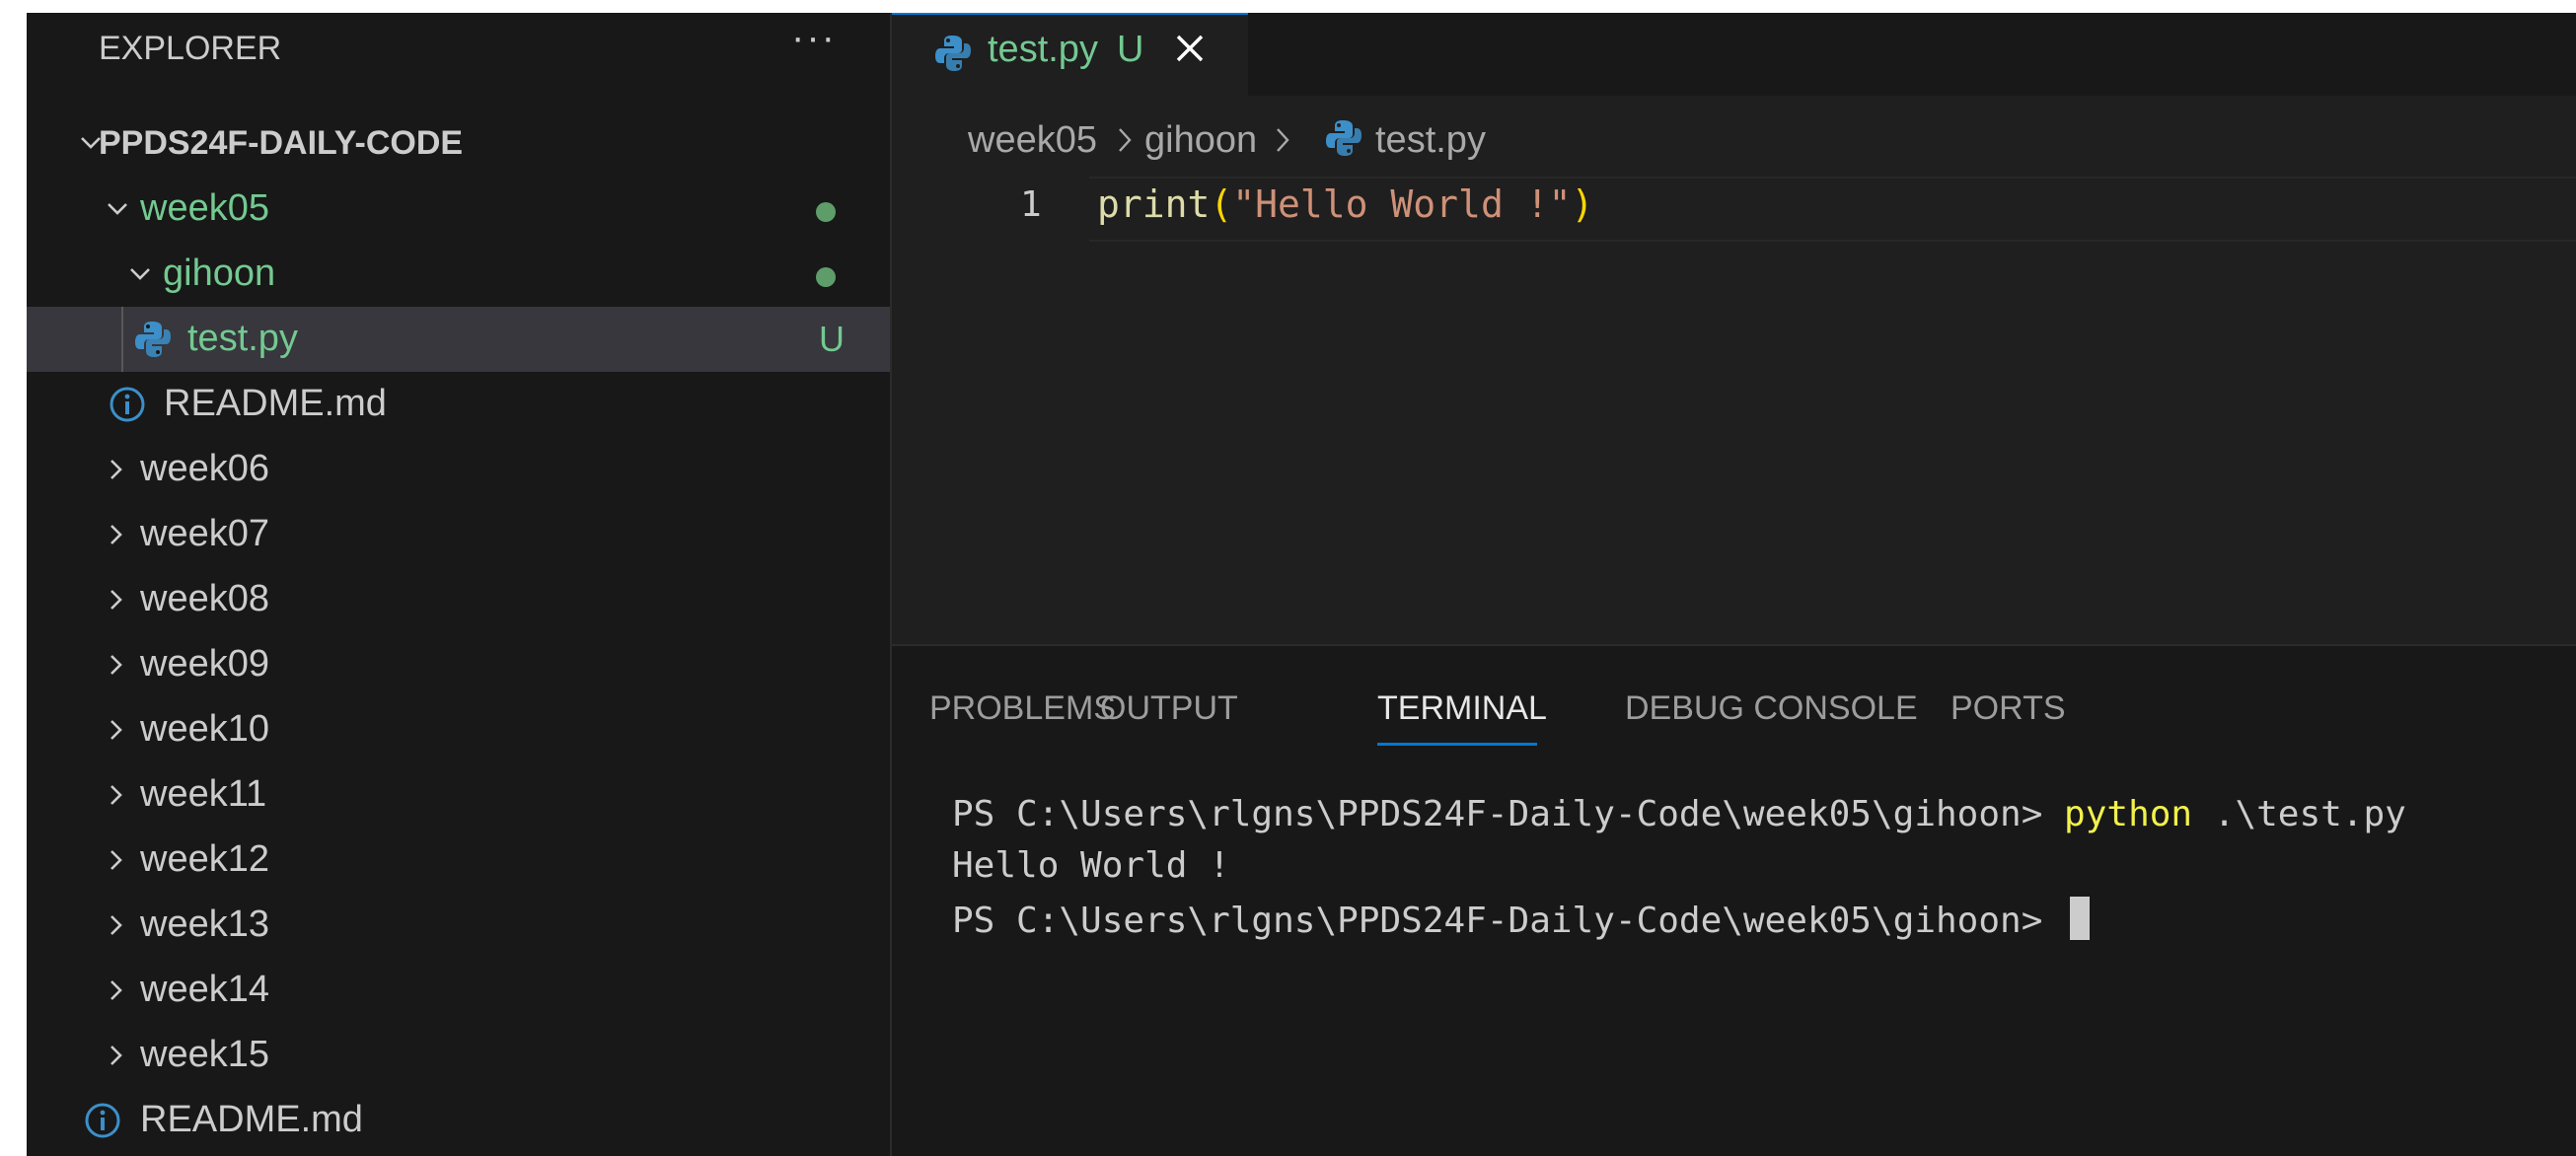 The height and width of the screenshot is (1156, 2576). Describe the element at coordinates (458, 729) in the screenshot. I see `tree-item-week10: week10` at that location.